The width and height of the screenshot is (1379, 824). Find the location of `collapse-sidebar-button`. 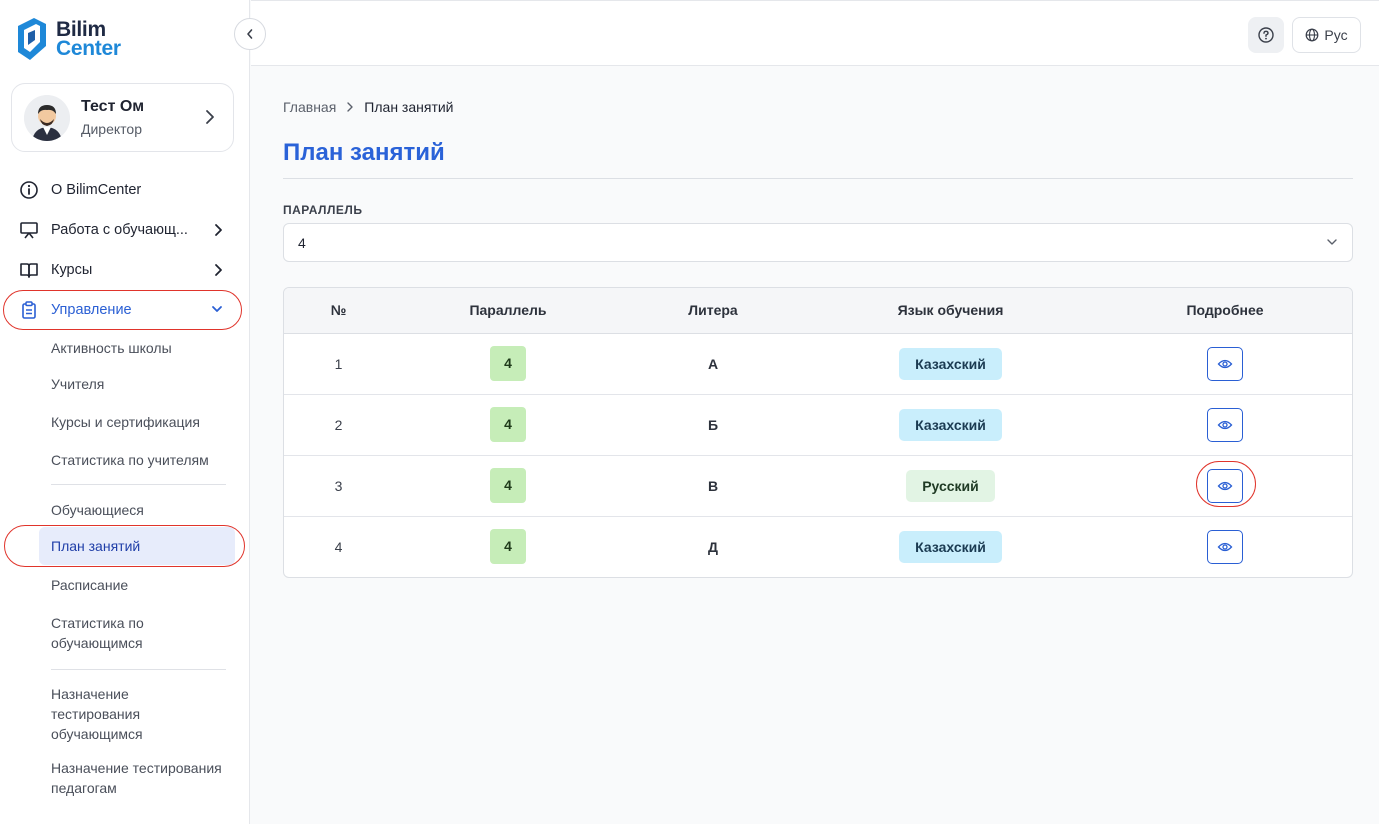

collapse-sidebar-button is located at coordinates (250, 34).